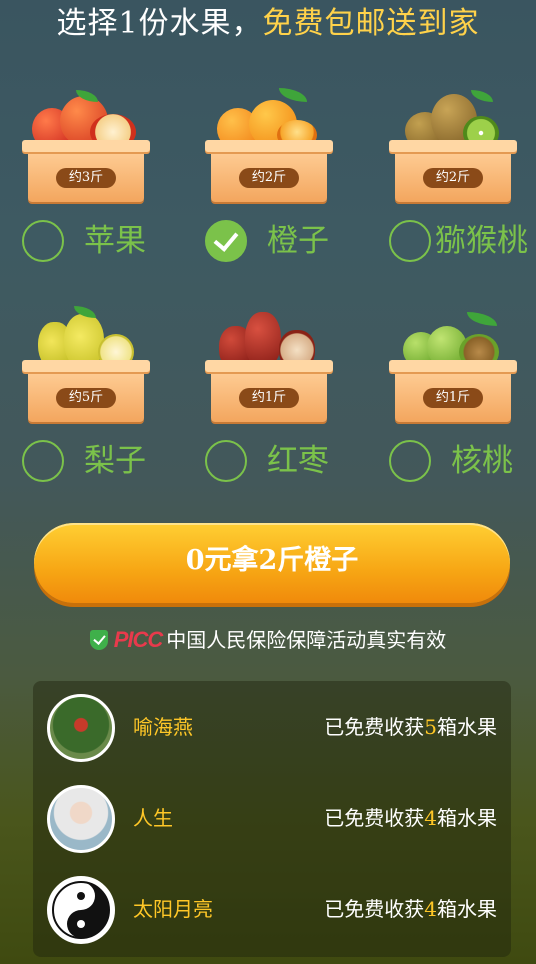  What do you see at coordinates (298, 241) in the screenshot?
I see `fruit-name-orange: 橙子` at bounding box center [298, 241].